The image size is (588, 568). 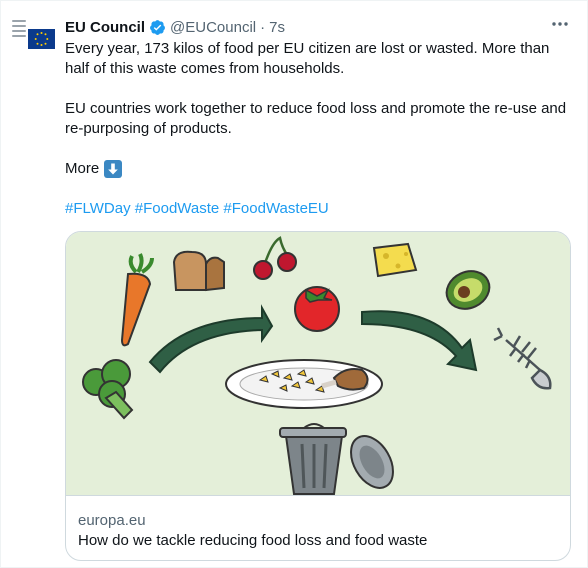 What do you see at coordinates (108, 389) in the screenshot?
I see `broccoli-icon` at bounding box center [108, 389].